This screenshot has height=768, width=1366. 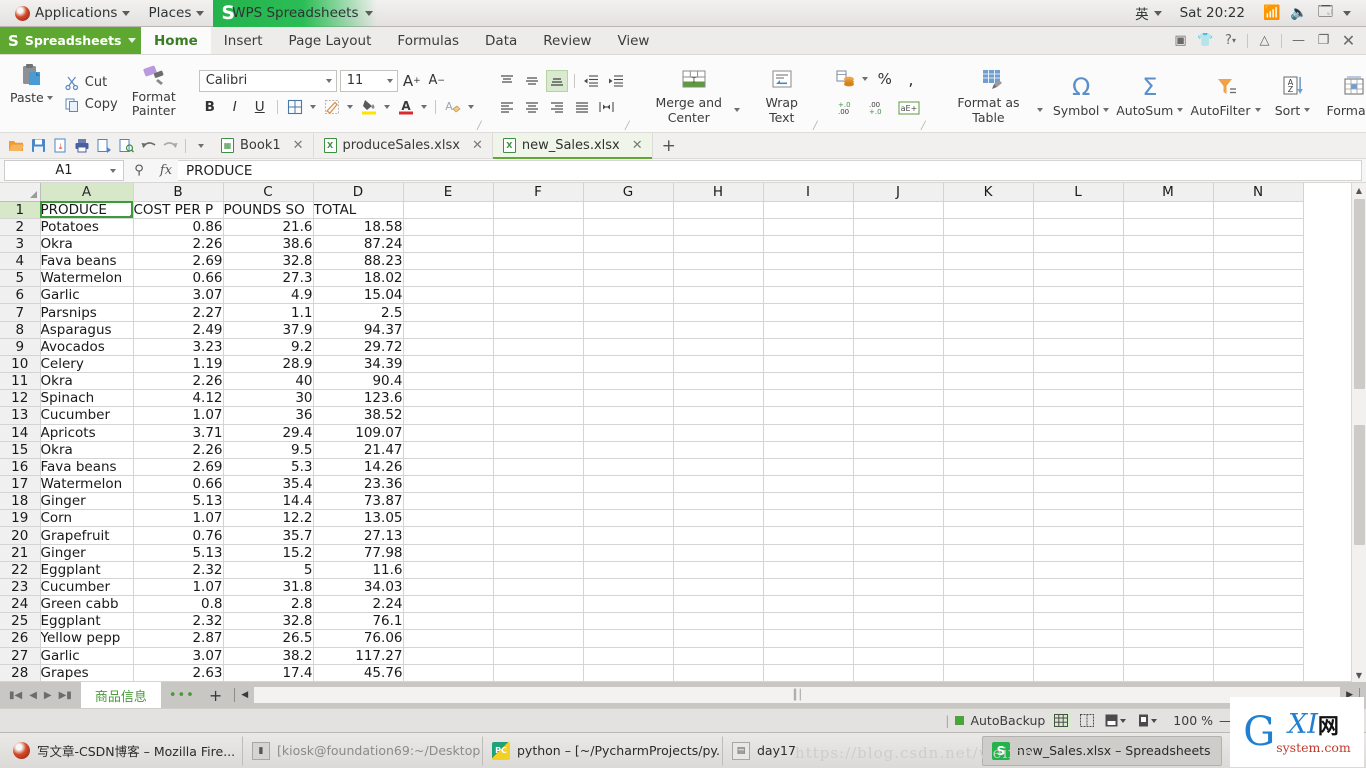 I want to click on cell-H9, so click(x=718, y=347).